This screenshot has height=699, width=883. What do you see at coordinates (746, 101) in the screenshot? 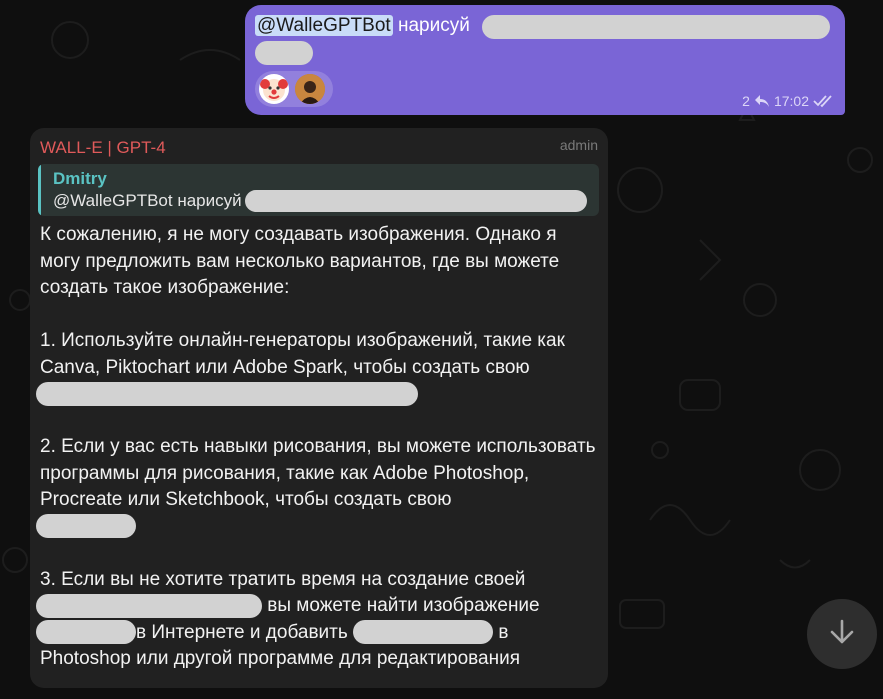
I see `reply-count: 2` at bounding box center [746, 101].